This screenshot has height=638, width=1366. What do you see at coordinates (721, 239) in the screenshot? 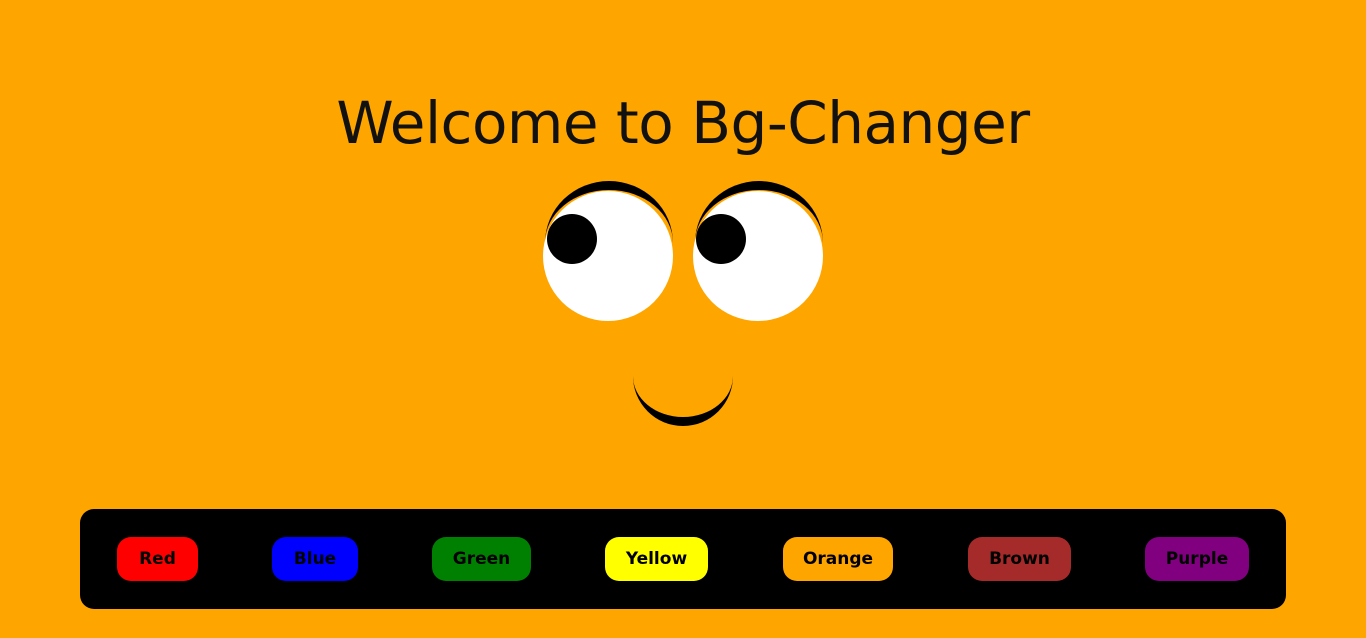
I see `right-pupil` at bounding box center [721, 239].